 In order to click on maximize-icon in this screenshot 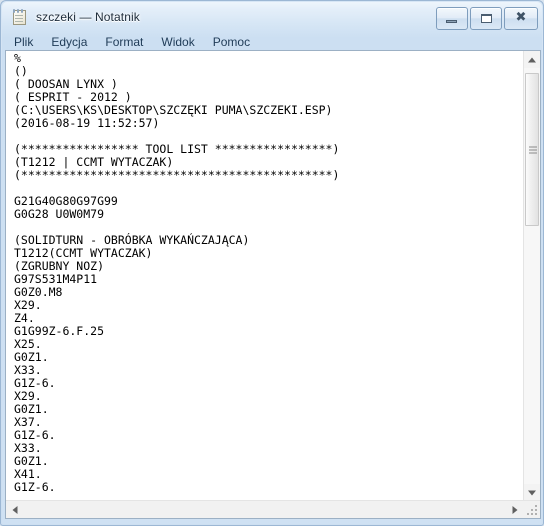, I will do `click(486, 18)`.